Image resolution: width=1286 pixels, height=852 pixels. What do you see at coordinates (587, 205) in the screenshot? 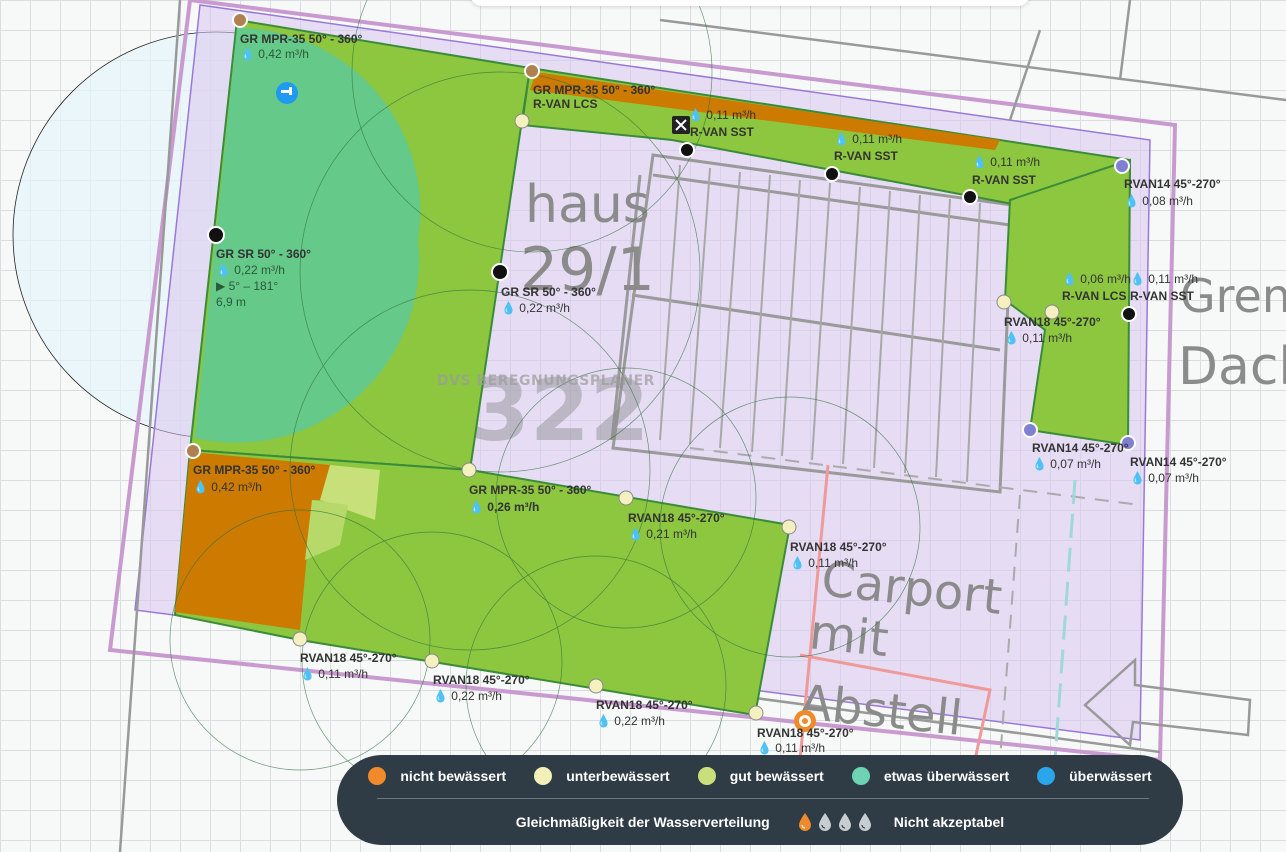
I see `plan-text-haus: haus` at bounding box center [587, 205].